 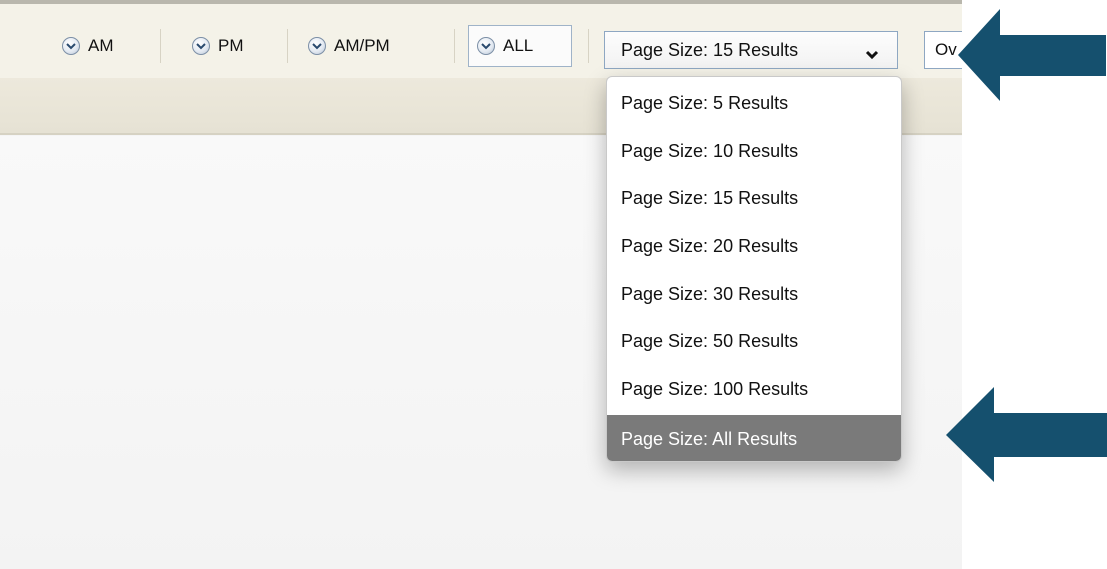 I want to click on am-pm-filter-label: AM/PM, so click(x=362, y=45).